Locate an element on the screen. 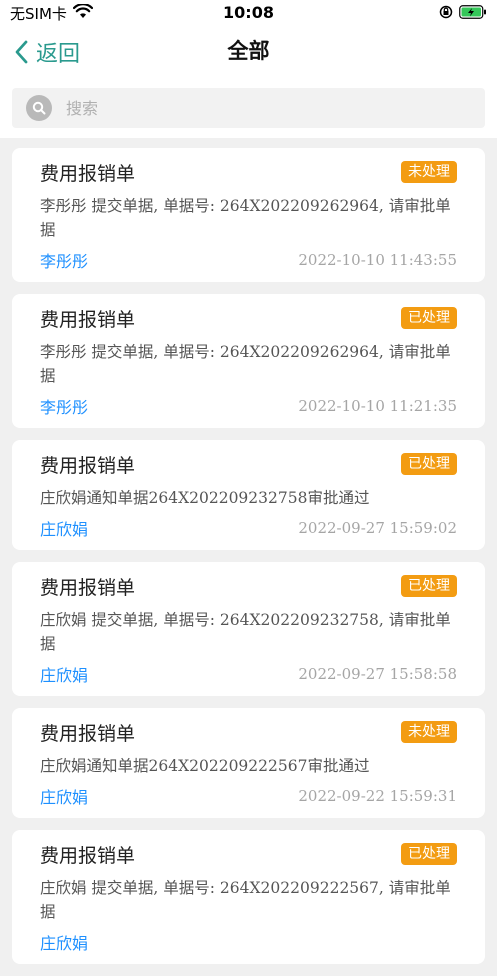  item-footer: 庄欣娟 is located at coordinates (248, 942).